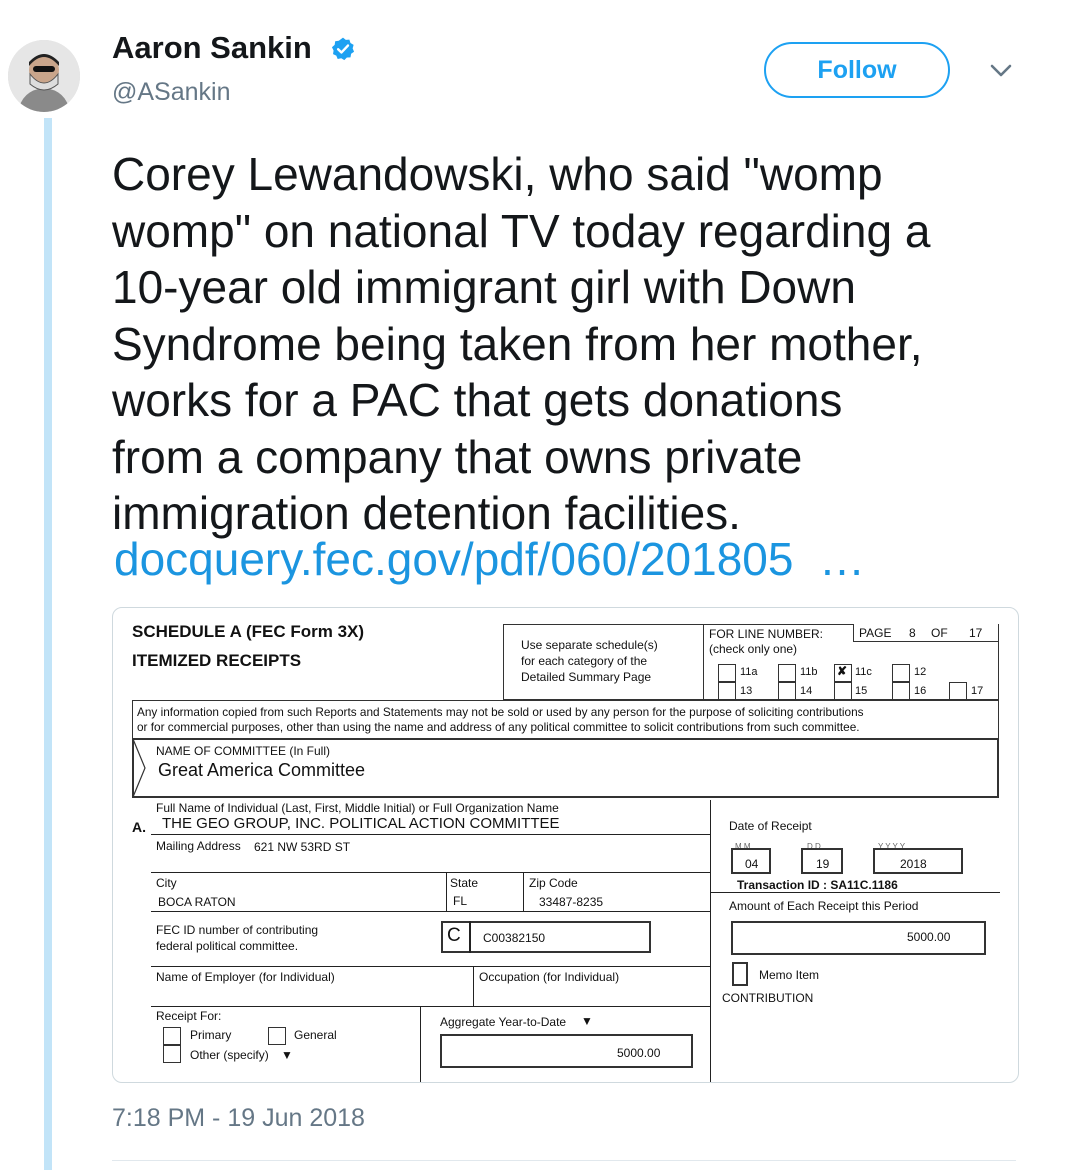 The width and height of the screenshot is (1084, 1170). I want to click on tweet-link-text: docquery.fec.gov/pdf/060/201805, so click(453, 559).